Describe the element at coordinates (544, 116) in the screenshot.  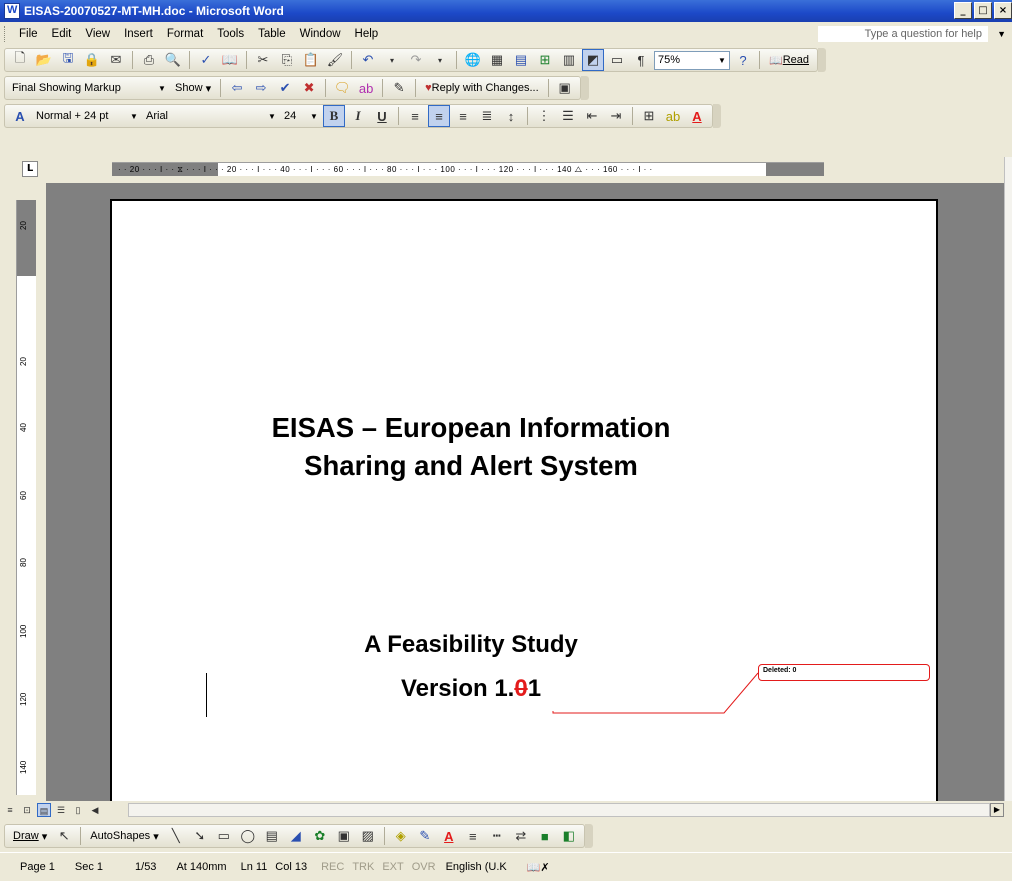
I see `numbering-icon: ⋮` at that location.